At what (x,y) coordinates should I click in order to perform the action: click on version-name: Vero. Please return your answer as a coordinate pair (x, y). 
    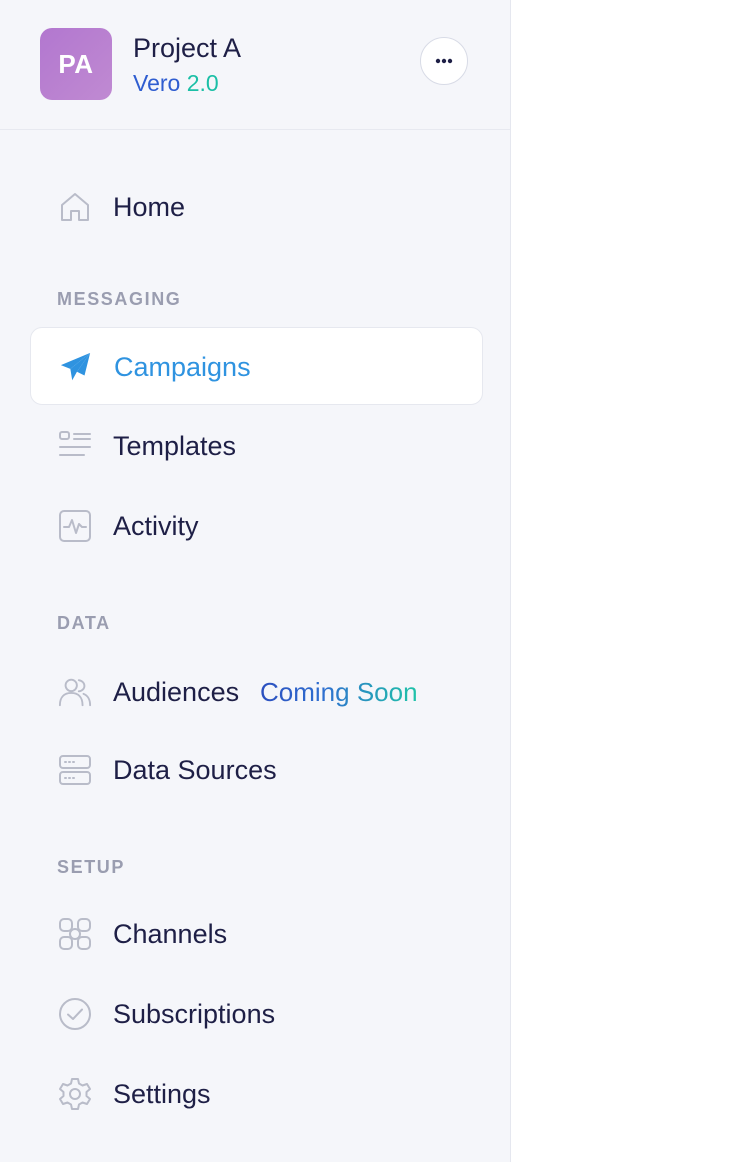
    Looking at the image, I should click on (157, 83).